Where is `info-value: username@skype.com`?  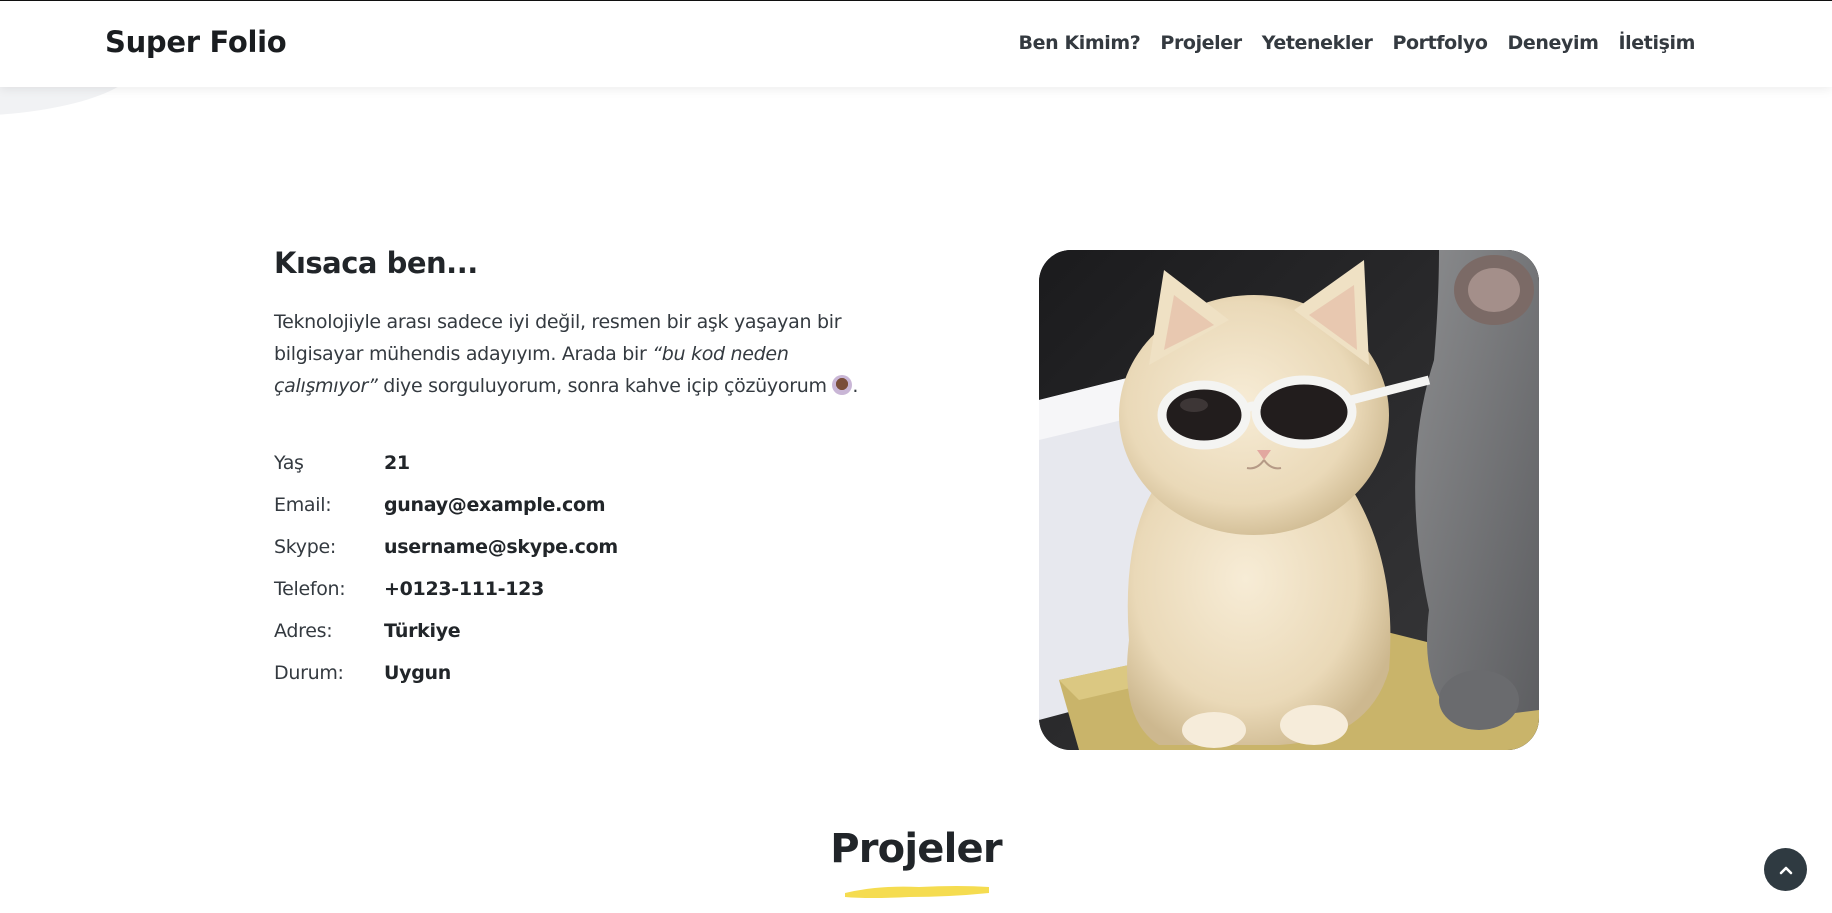
info-value: username@skype.com is located at coordinates (501, 547).